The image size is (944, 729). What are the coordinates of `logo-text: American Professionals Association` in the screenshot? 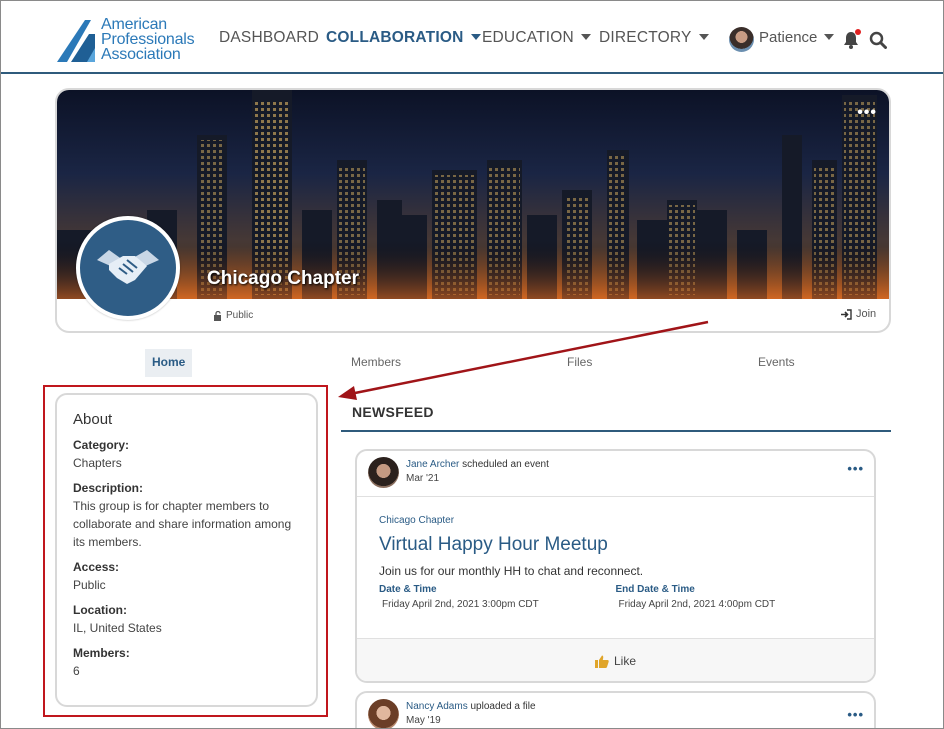 It's located at (148, 39).